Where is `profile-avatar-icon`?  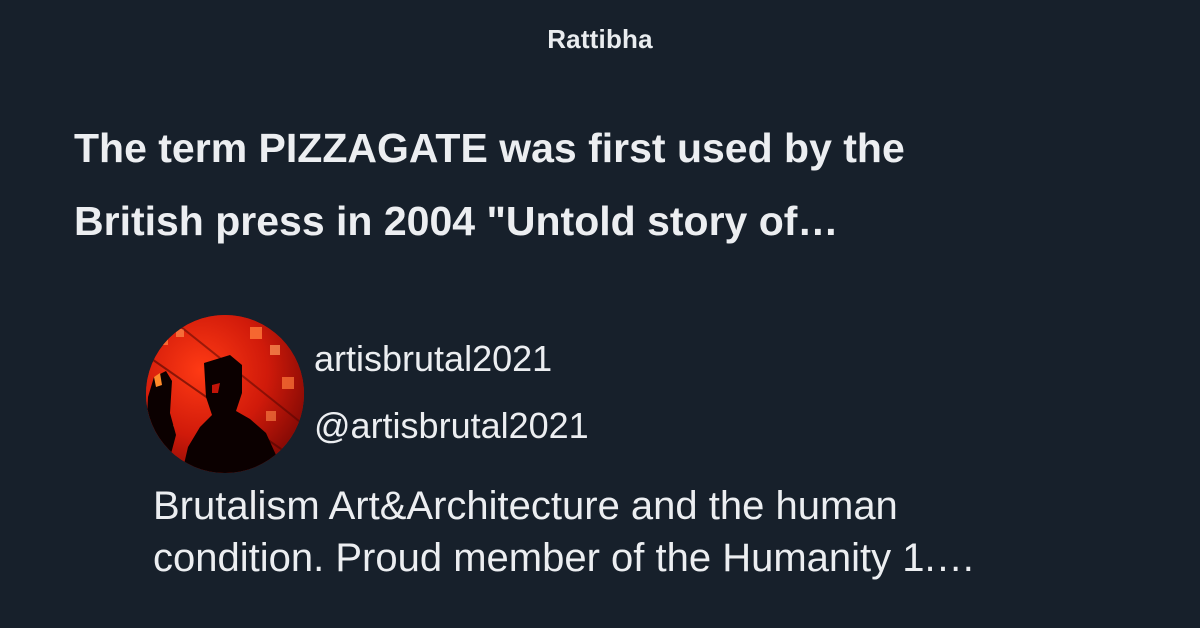
profile-avatar-icon is located at coordinates (225, 394).